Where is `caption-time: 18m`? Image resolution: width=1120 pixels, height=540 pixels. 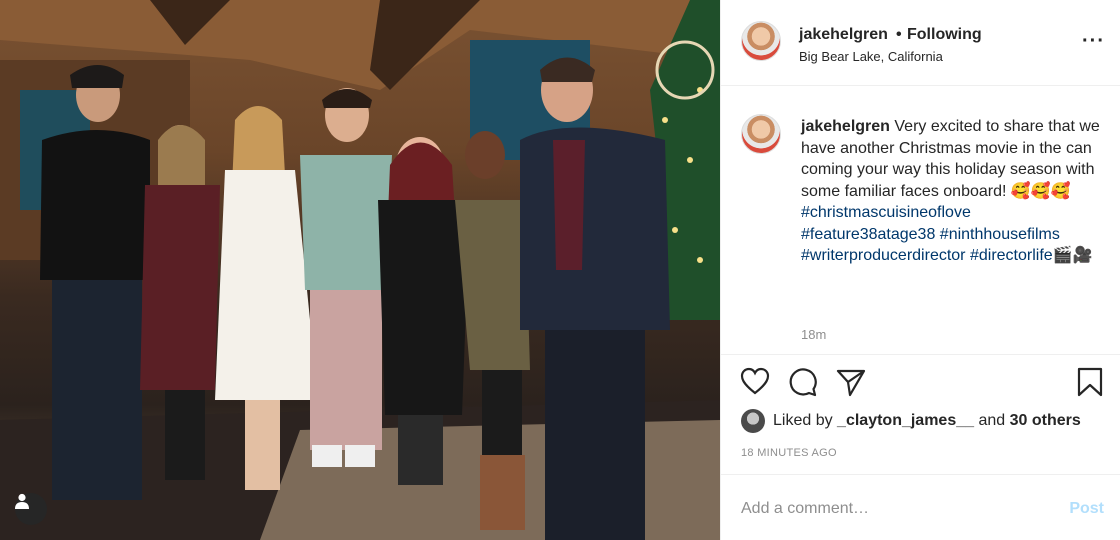
caption-time: 18m is located at coordinates (813, 334).